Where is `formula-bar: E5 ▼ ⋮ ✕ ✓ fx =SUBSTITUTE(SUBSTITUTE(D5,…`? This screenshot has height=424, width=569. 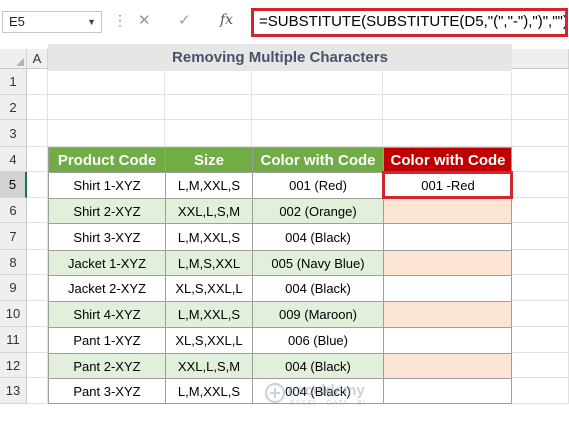
formula-bar: E5 ▼ ⋮ ✕ ✓ fx =SUBSTITUTE(SUBSTITUTE(D5,… is located at coordinates (284, 22).